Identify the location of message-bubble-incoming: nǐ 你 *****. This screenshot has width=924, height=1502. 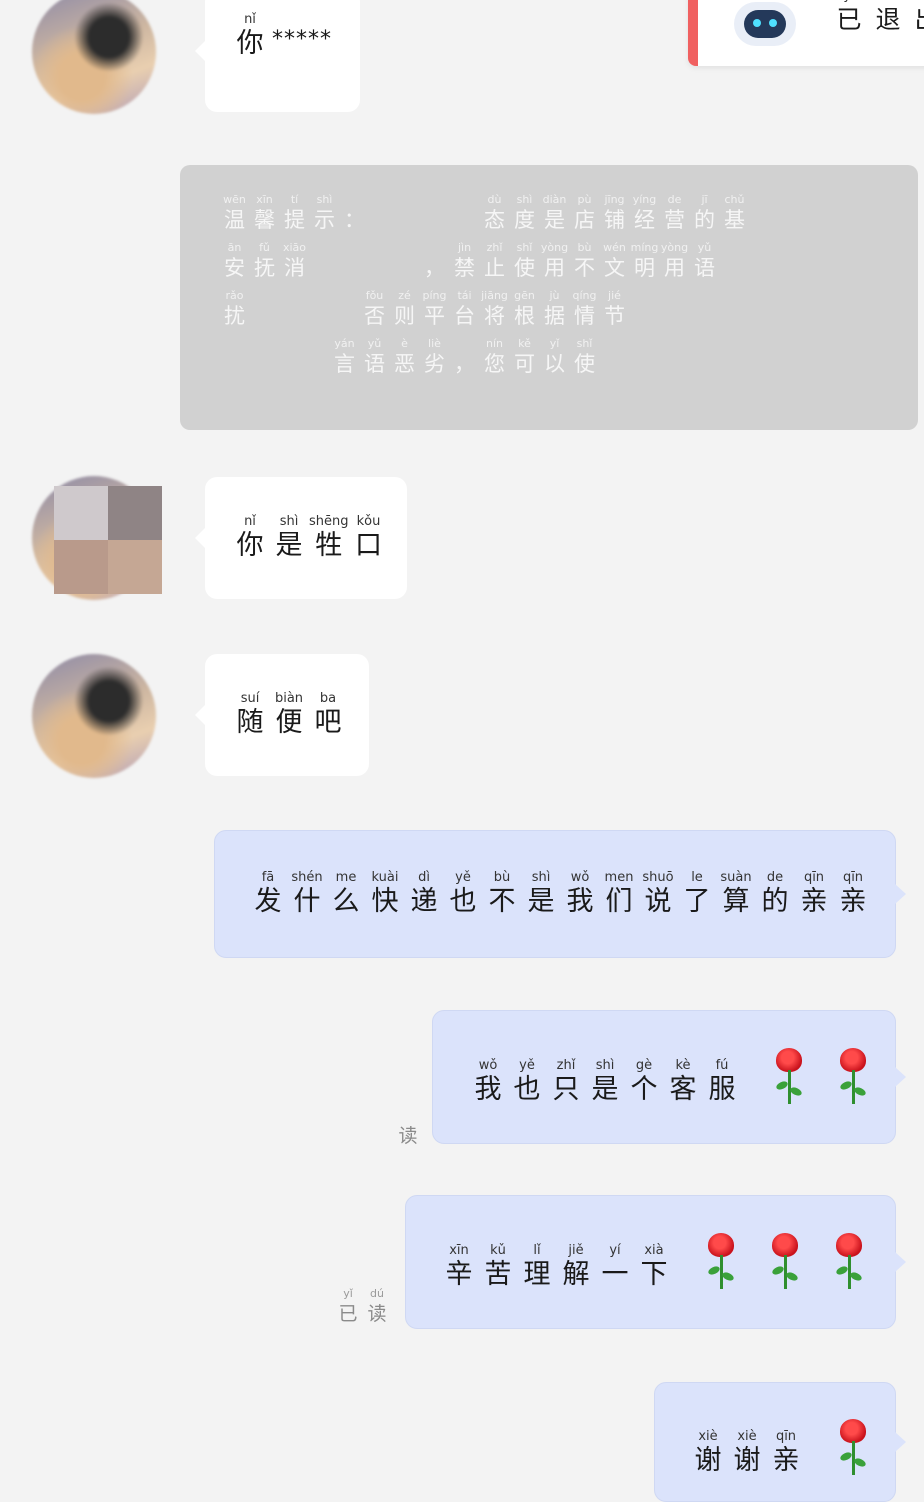
(277, 56).